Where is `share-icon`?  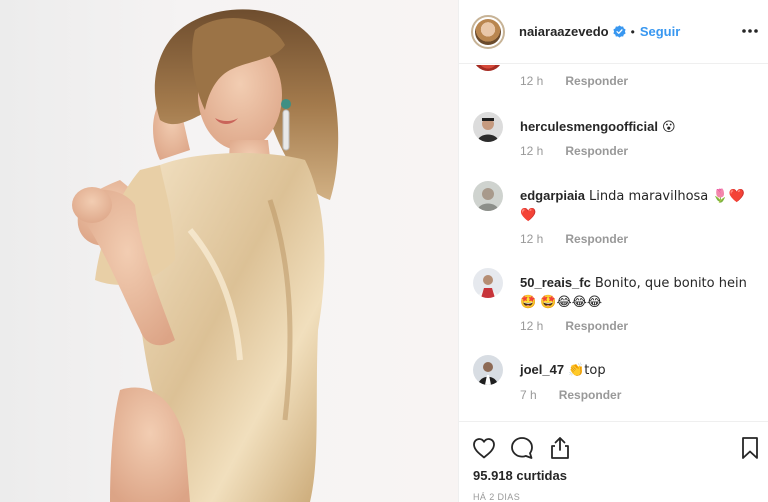 share-icon is located at coordinates (560, 448).